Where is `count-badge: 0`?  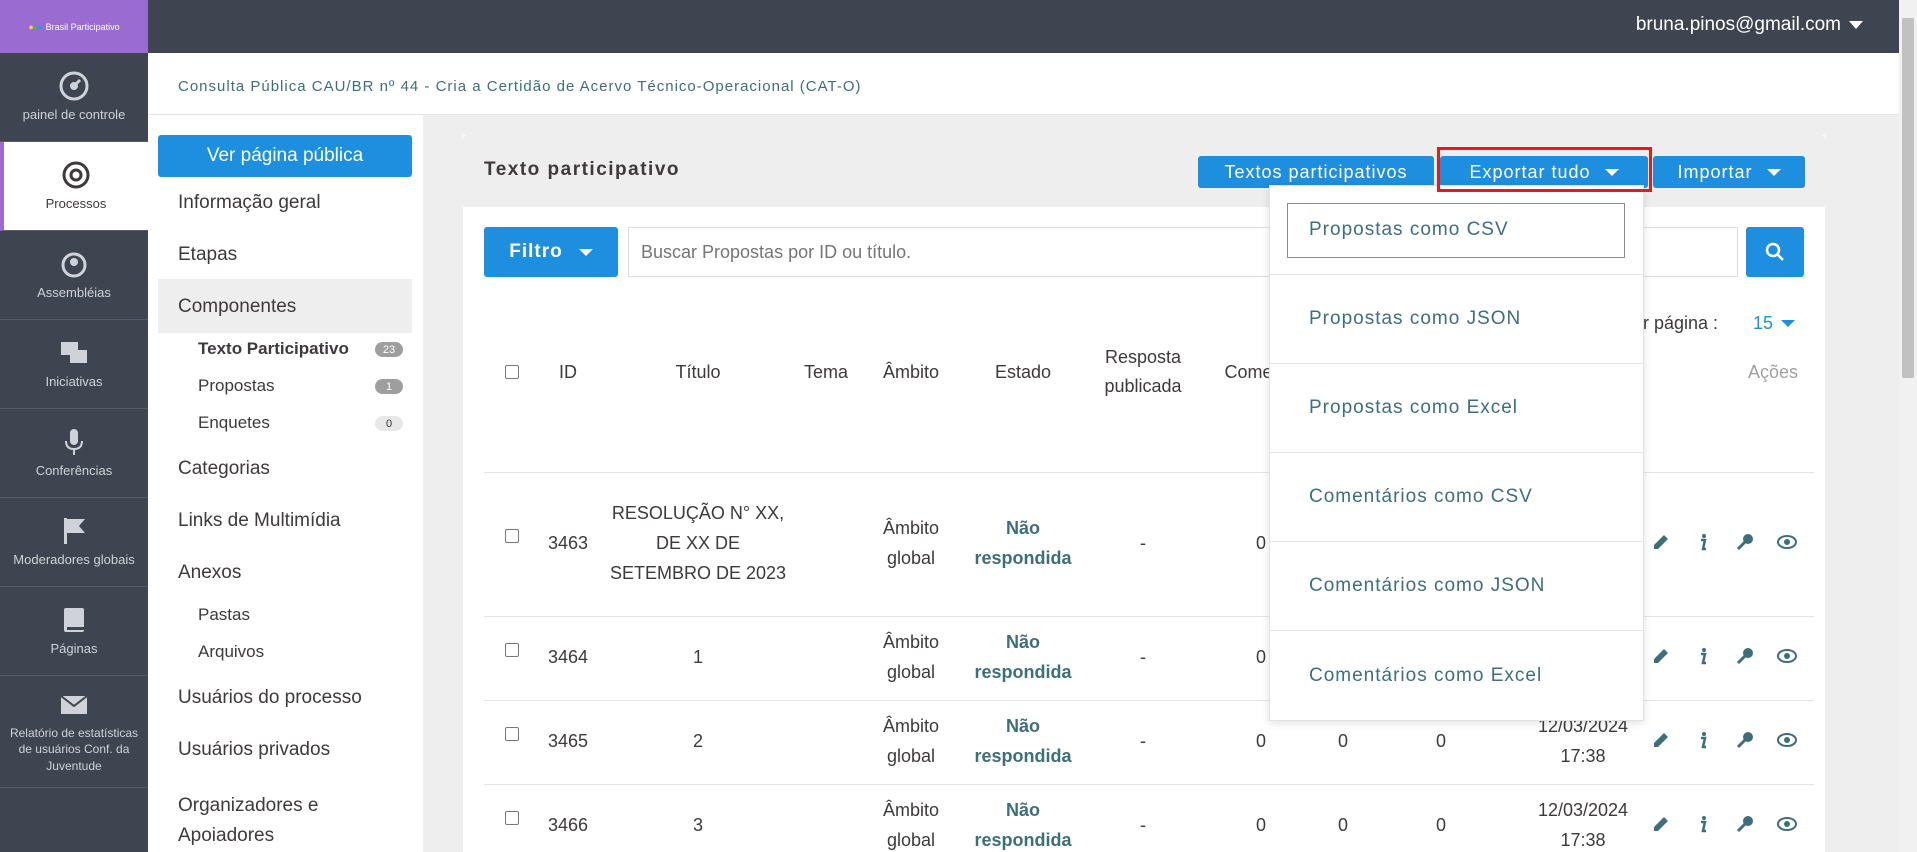
count-badge: 0 is located at coordinates (389, 423).